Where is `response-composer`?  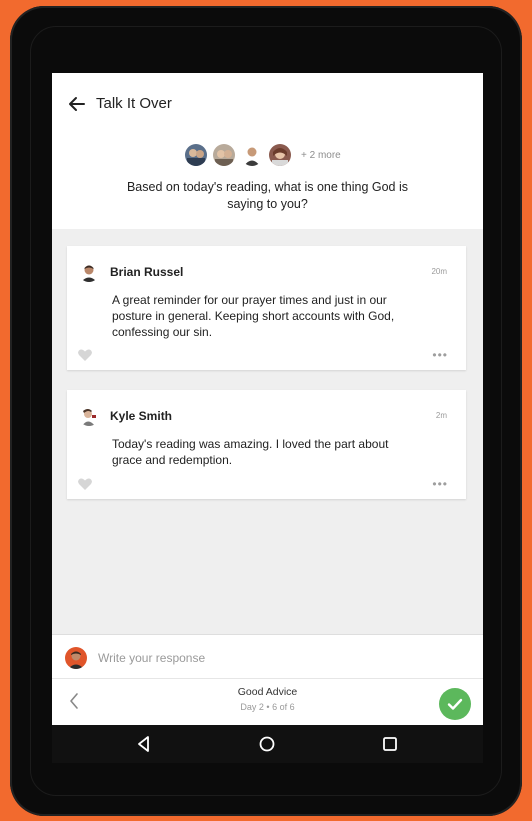
response-composer is located at coordinates (267, 656).